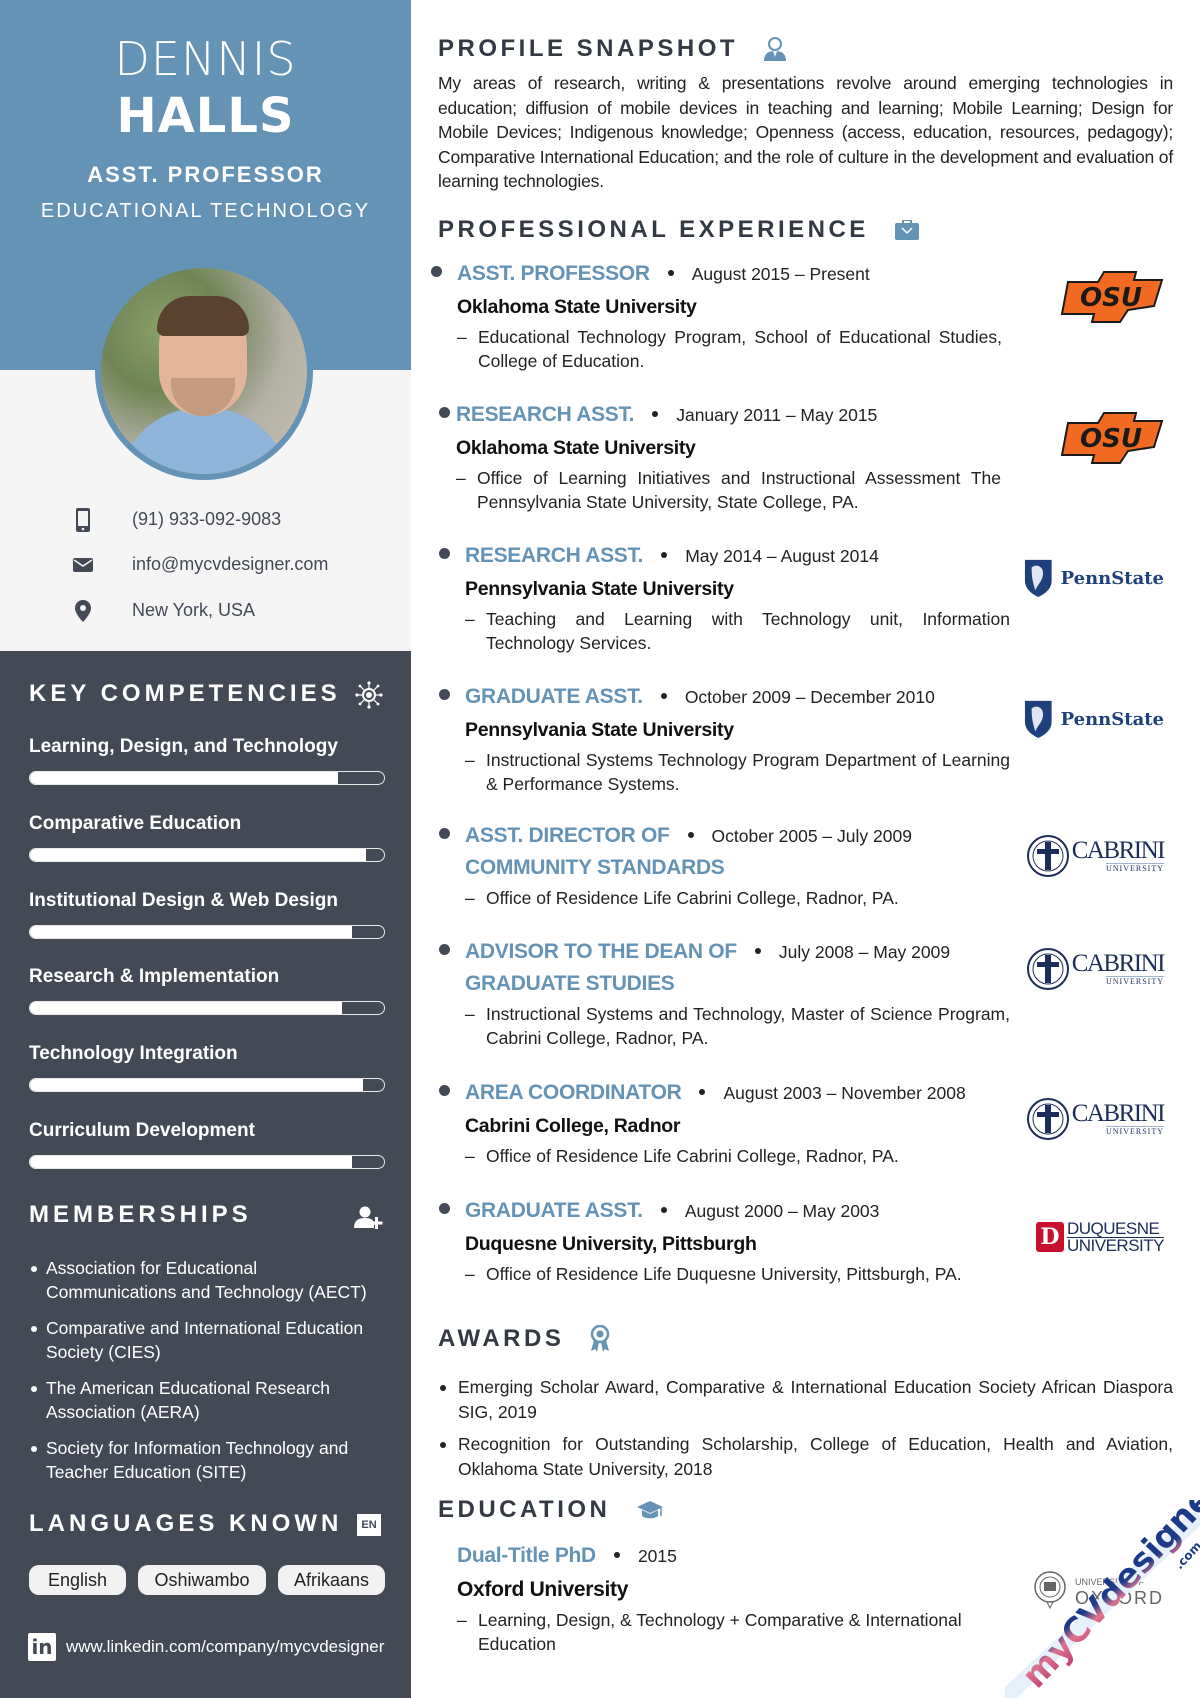  I want to click on email-address: info@mycvdesigner.com, so click(230, 564).